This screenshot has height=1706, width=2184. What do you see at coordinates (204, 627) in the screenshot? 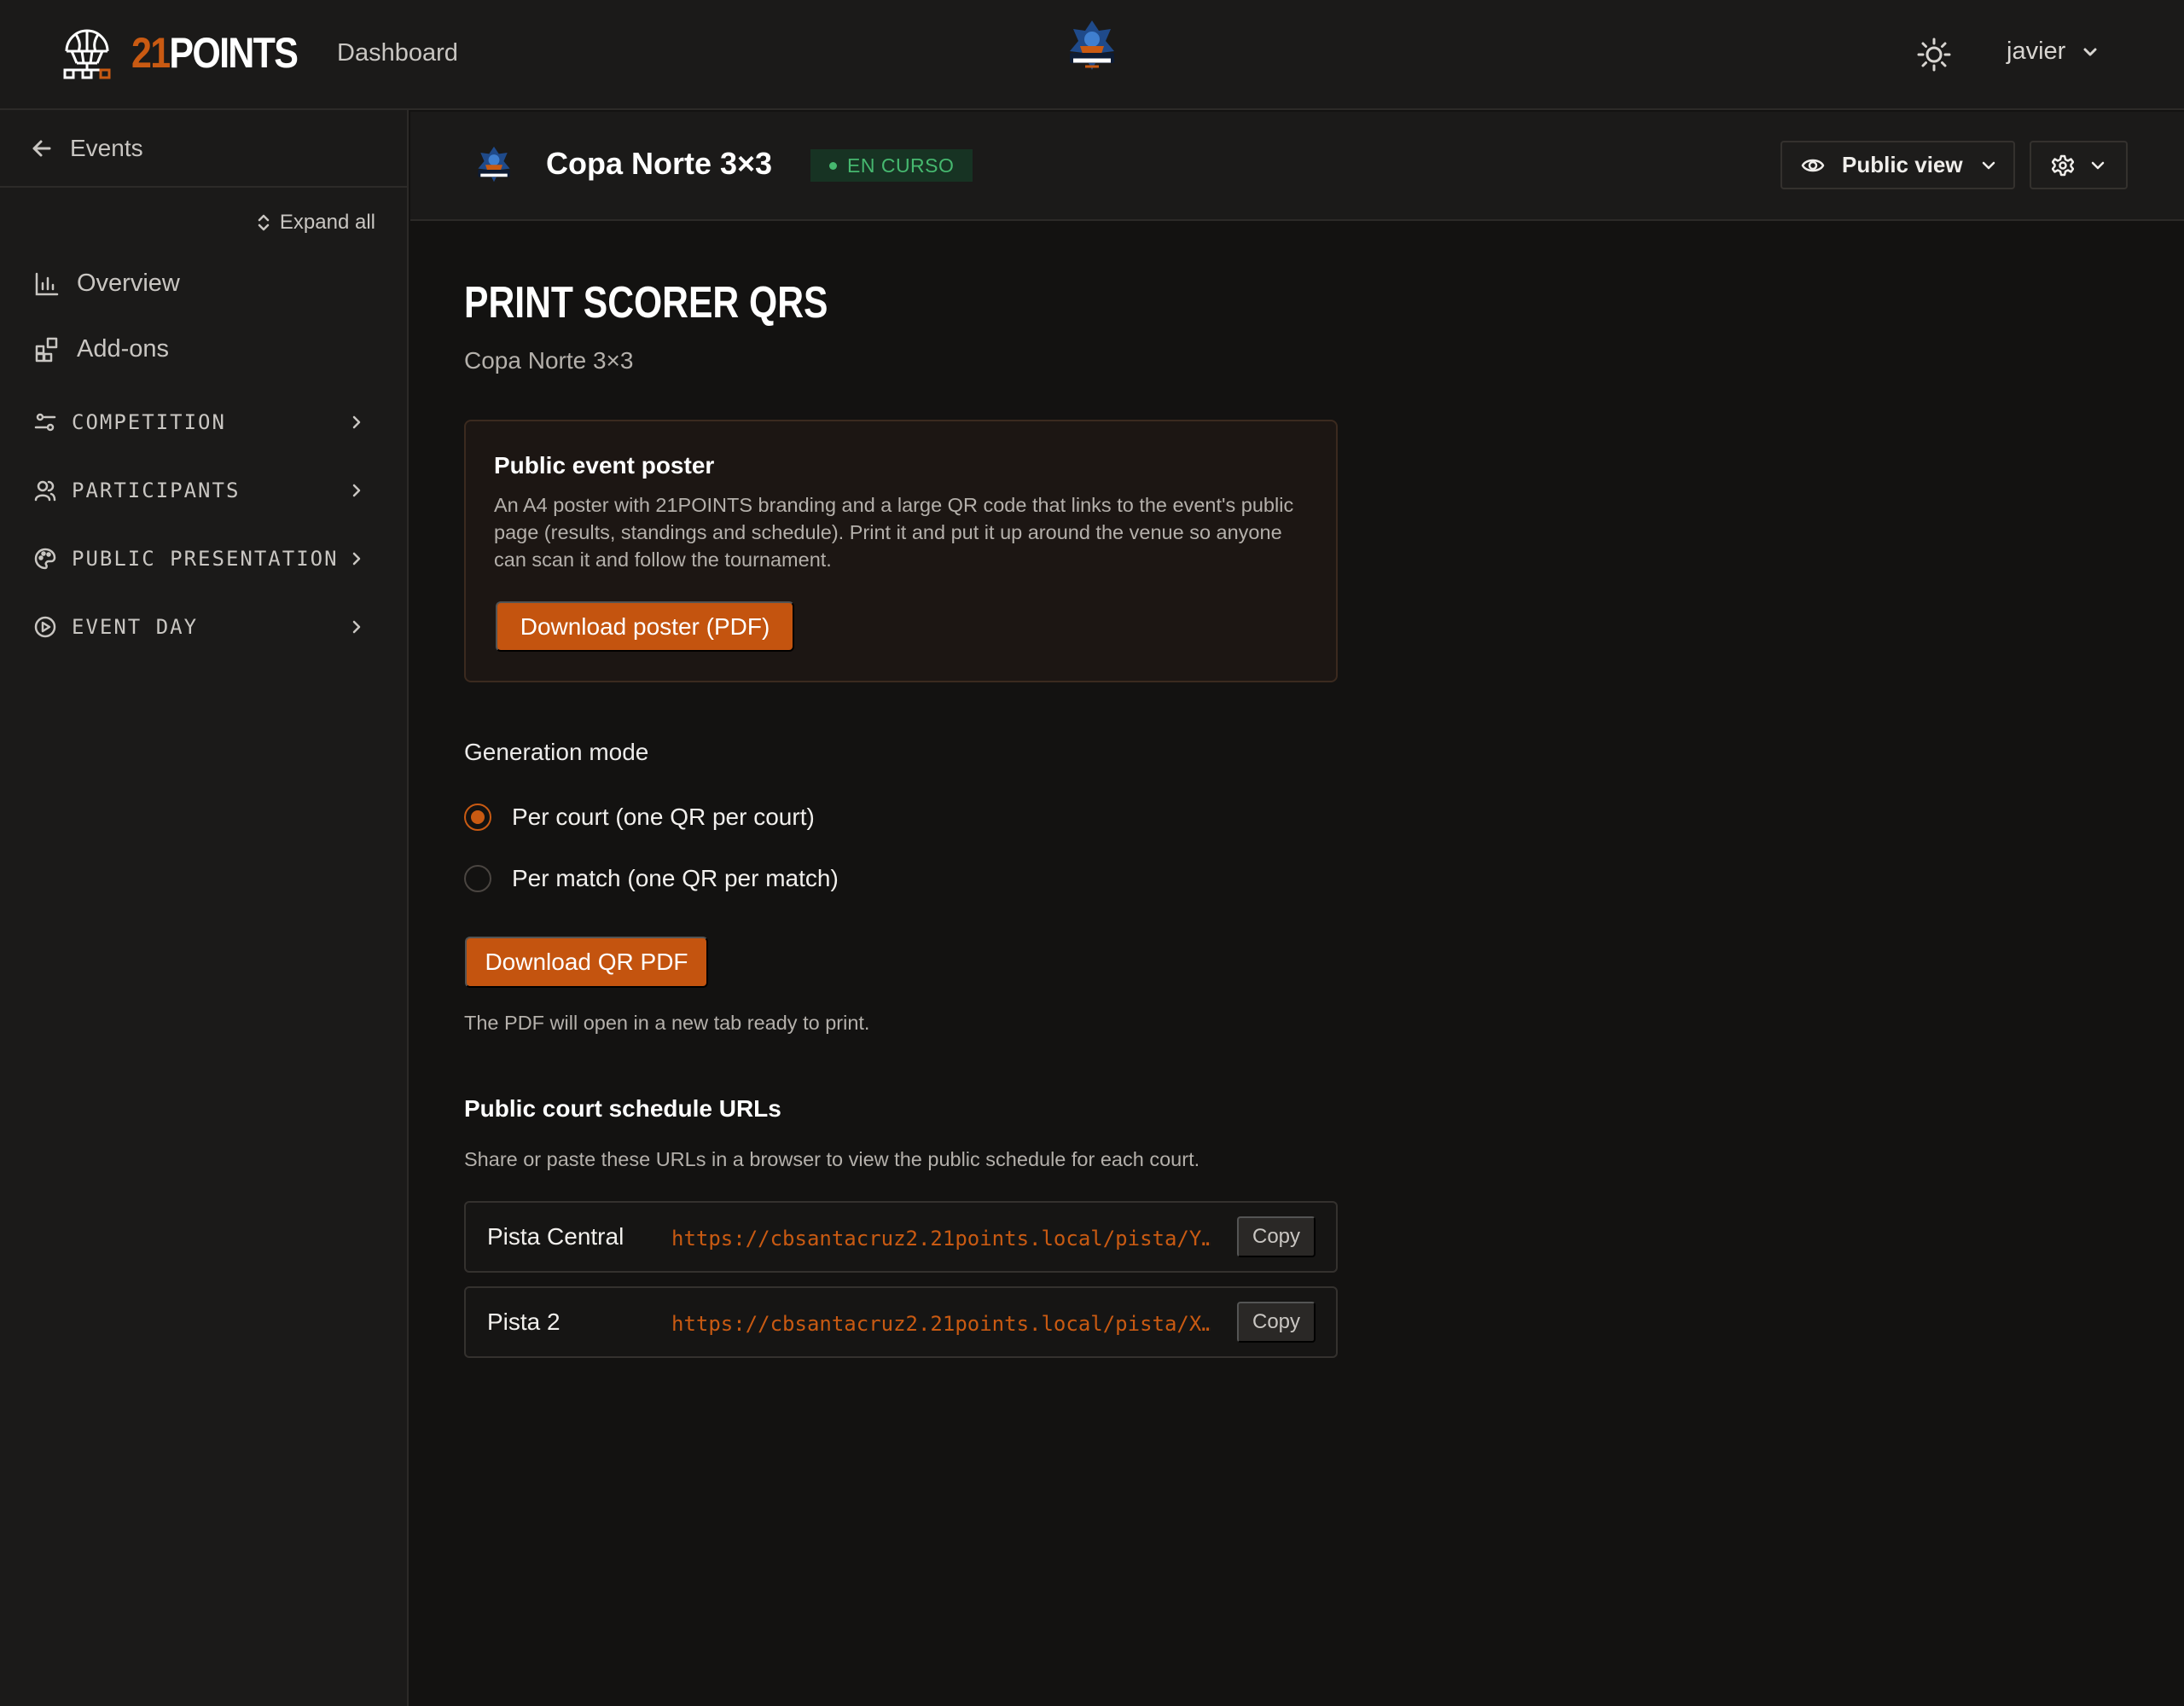
I see `sidebar-section-event-day: EVENT DAY` at bounding box center [204, 627].